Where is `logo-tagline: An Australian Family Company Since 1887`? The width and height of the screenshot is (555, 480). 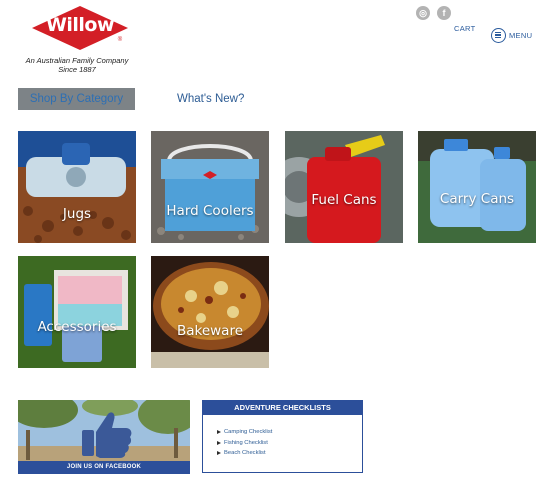
logo-tagline: An Australian Family Company Since 1887 is located at coordinates (77, 65).